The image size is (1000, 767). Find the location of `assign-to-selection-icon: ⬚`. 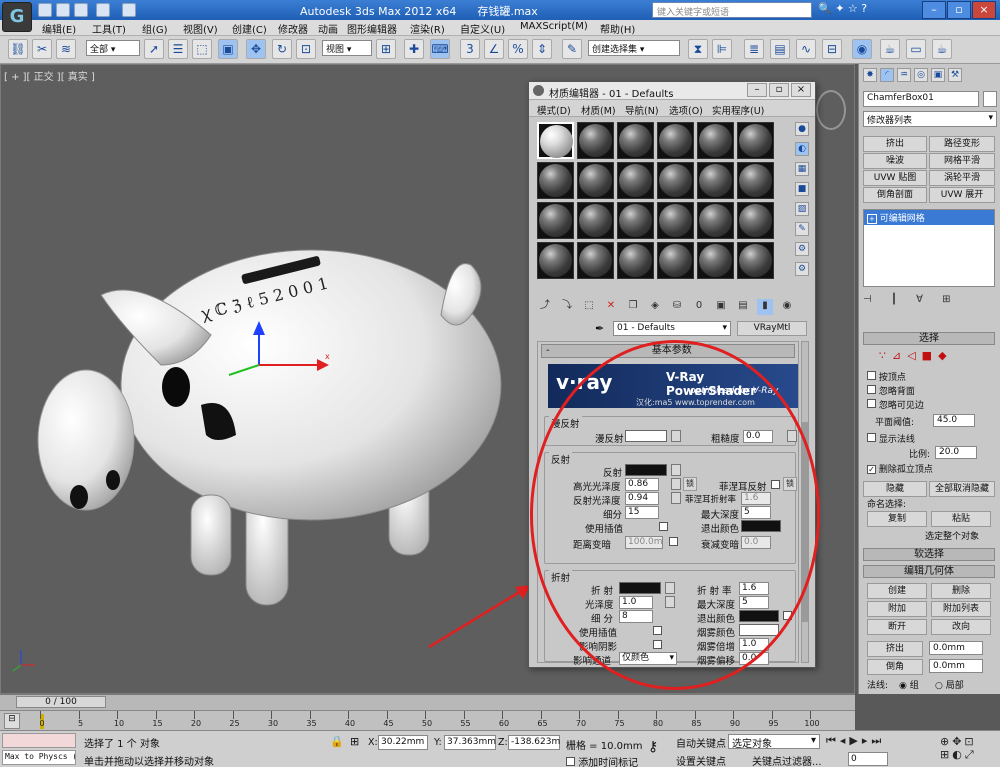

assign-to-selection-icon: ⬚ is located at coordinates (589, 307).